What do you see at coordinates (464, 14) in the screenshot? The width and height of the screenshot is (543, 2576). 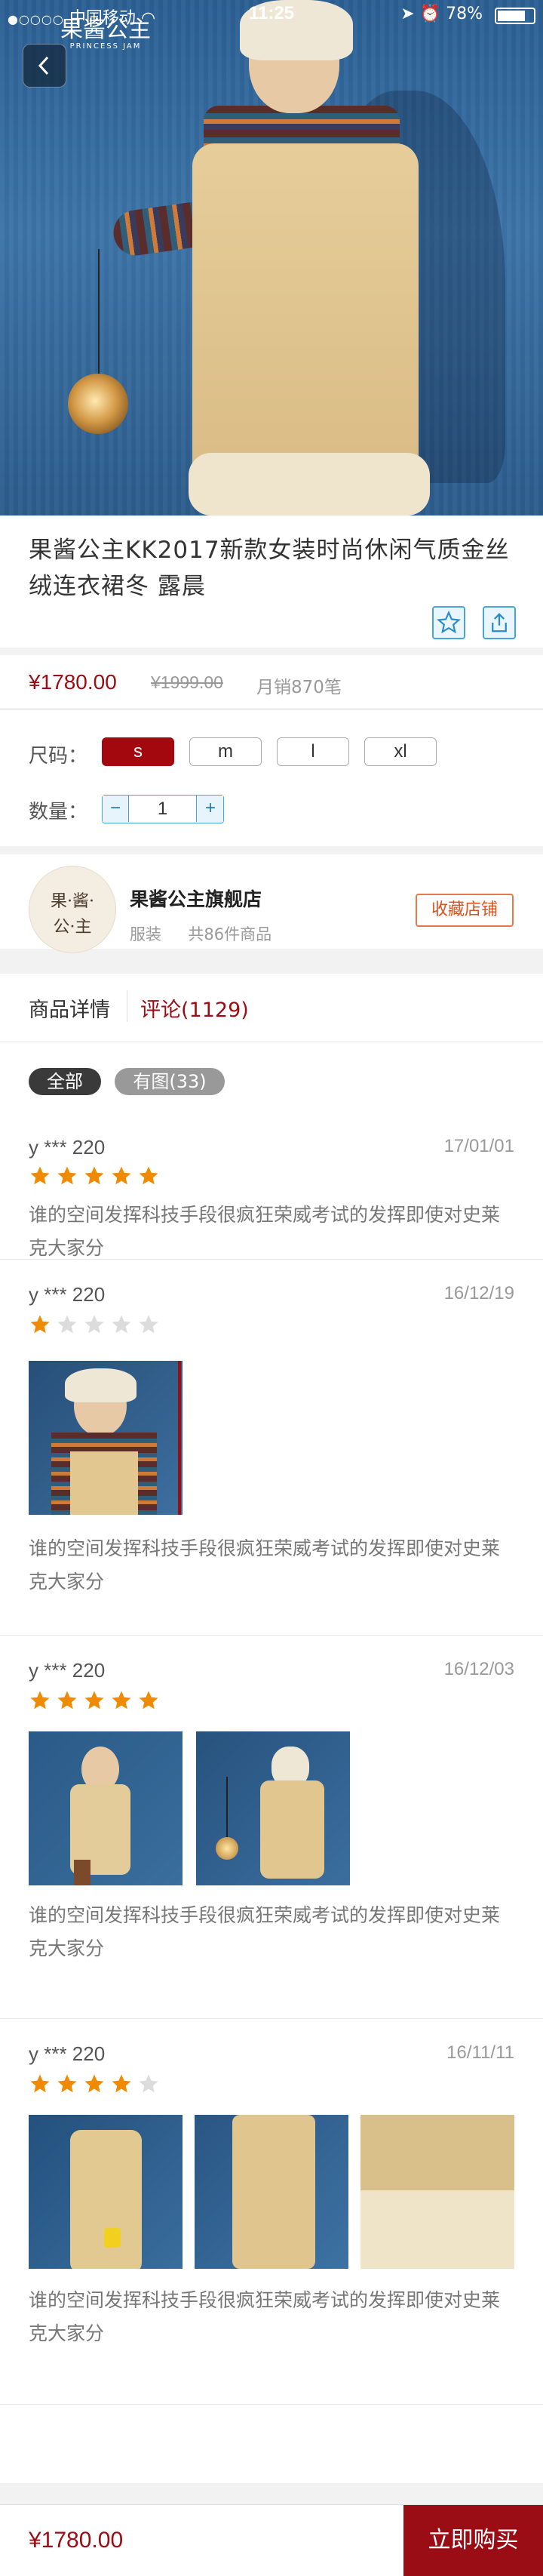 I see `battery-percent: 78%` at bounding box center [464, 14].